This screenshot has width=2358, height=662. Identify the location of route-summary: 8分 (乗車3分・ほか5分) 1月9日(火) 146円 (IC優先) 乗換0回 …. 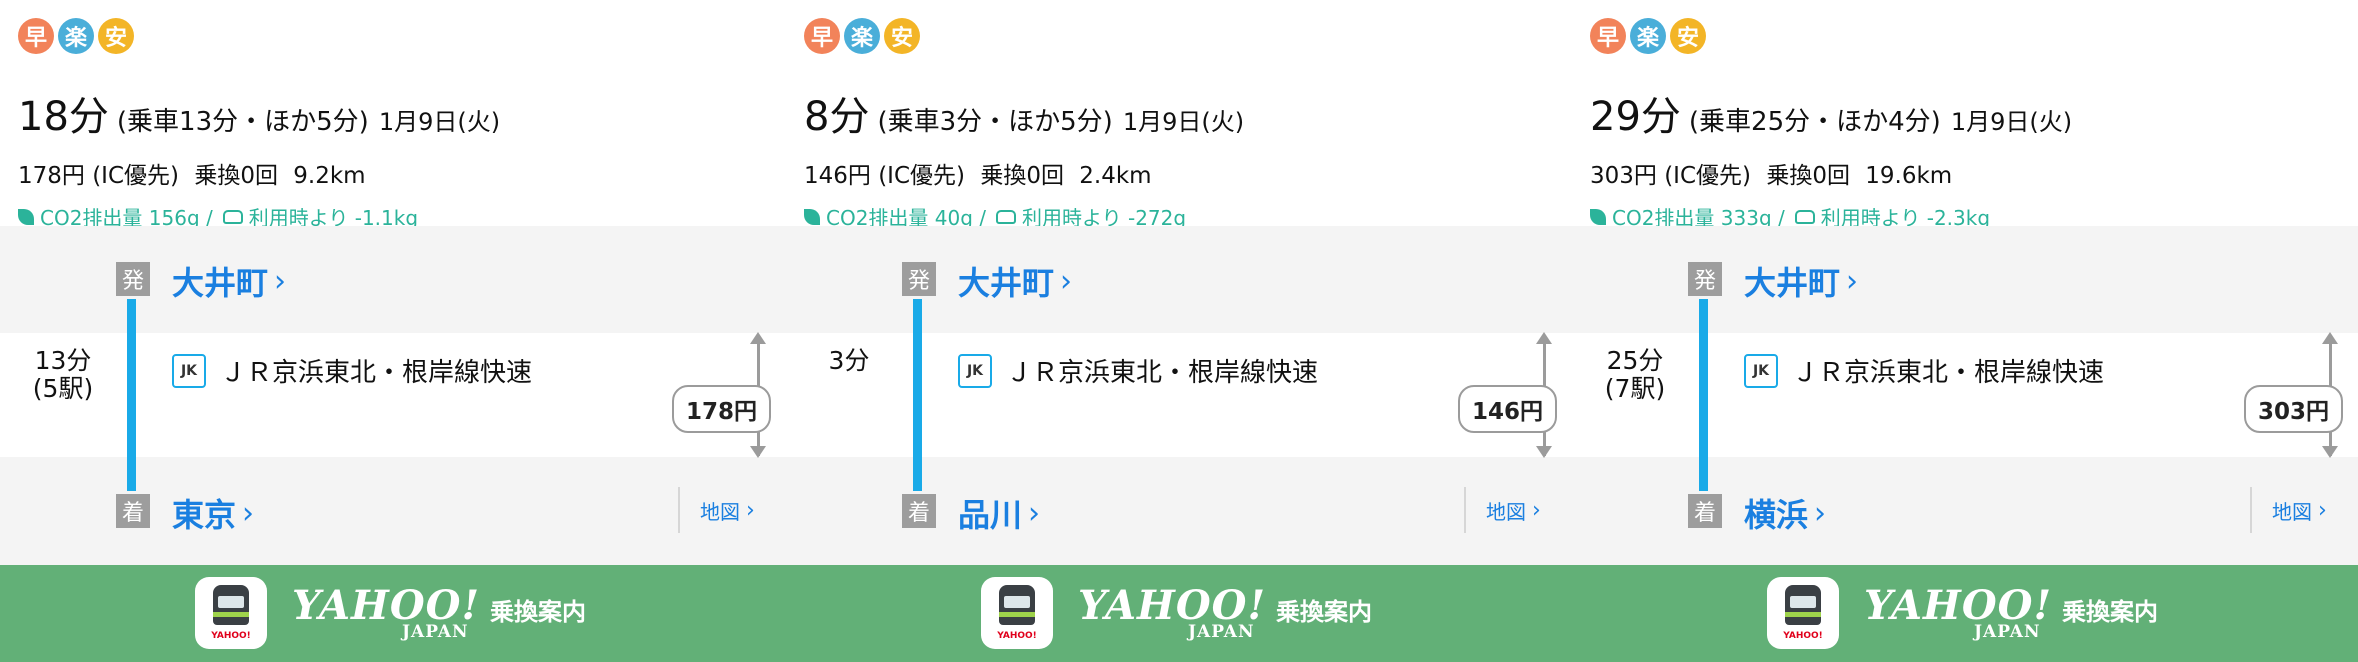
(1024, 157).